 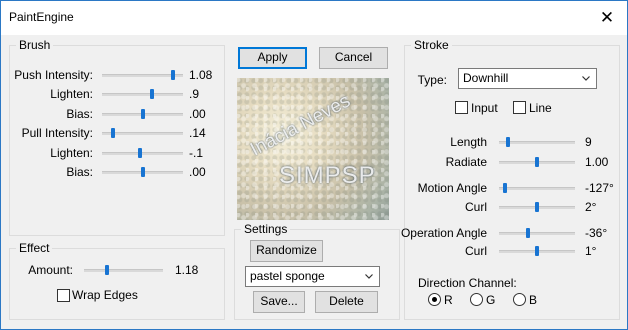 I want to click on stroke-group-title: Stroke, so click(x=431, y=45).